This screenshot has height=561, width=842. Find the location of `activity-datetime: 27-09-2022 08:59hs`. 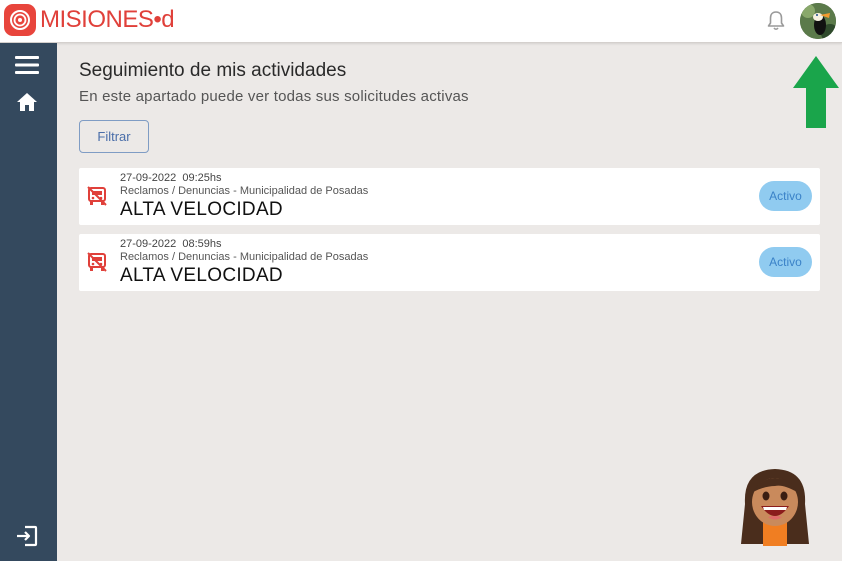

activity-datetime: 27-09-2022 08:59hs is located at coordinates (171, 244).